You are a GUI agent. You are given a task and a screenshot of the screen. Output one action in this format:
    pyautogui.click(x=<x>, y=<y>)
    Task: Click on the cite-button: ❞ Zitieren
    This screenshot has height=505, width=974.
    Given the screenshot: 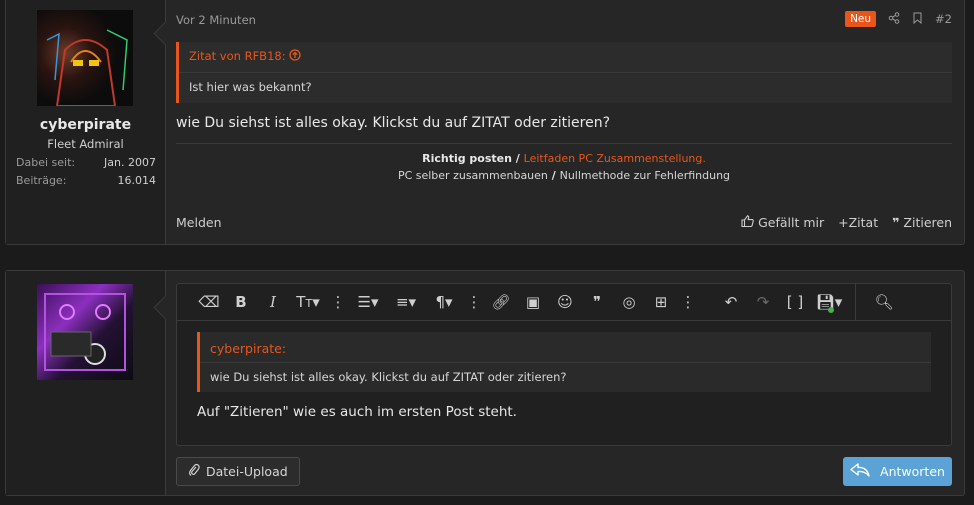 What is the action you would take?
    pyautogui.click(x=922, y=222)
    